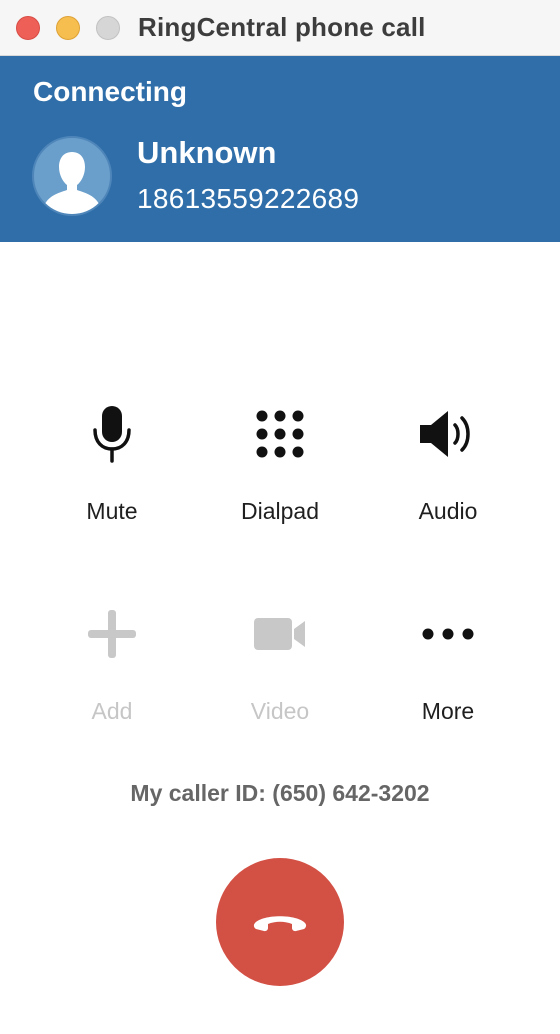  What do you see at coordinates (112, 711) in the screenshot?
I see `add-label: Add` at bounding box center [112, 711].